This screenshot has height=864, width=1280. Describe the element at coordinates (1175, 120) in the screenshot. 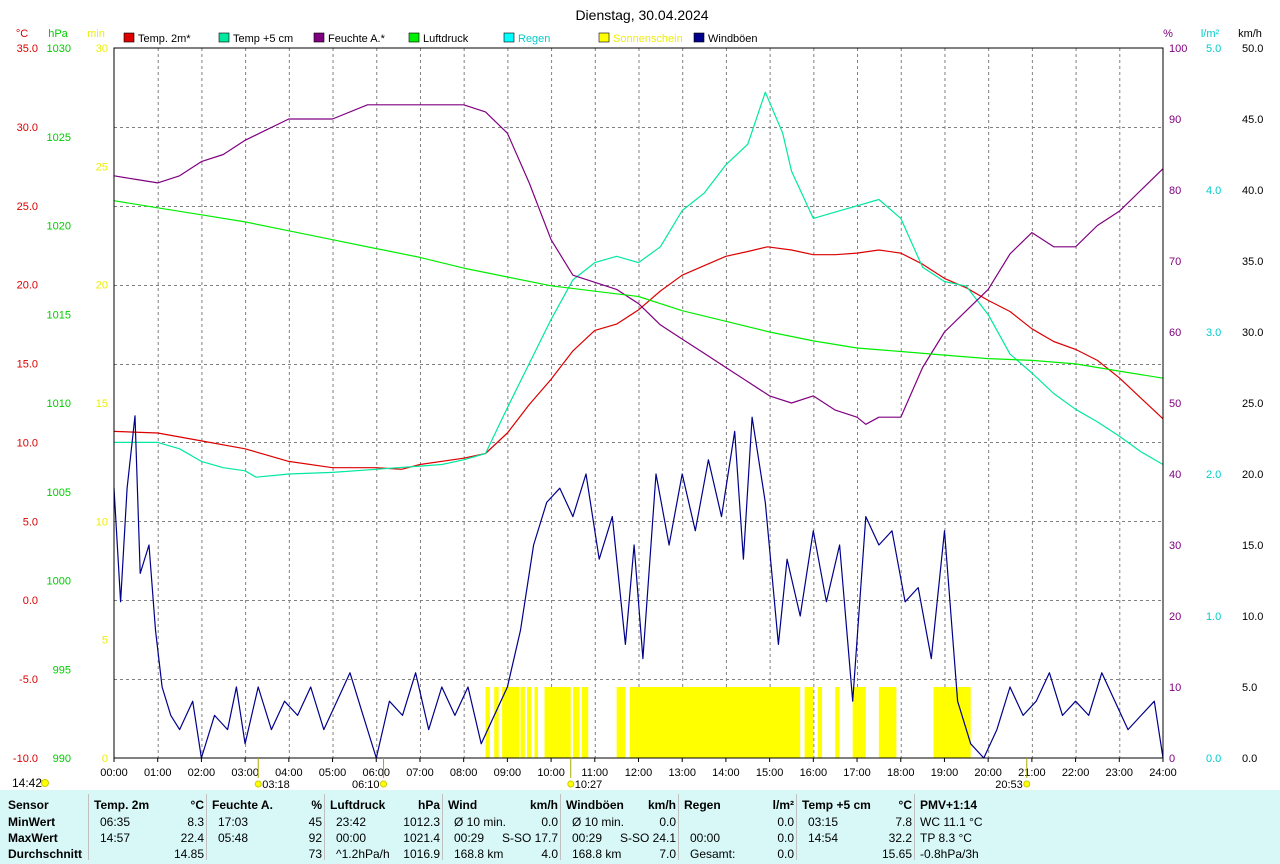

I see `tick-humidity: 90` at that location.